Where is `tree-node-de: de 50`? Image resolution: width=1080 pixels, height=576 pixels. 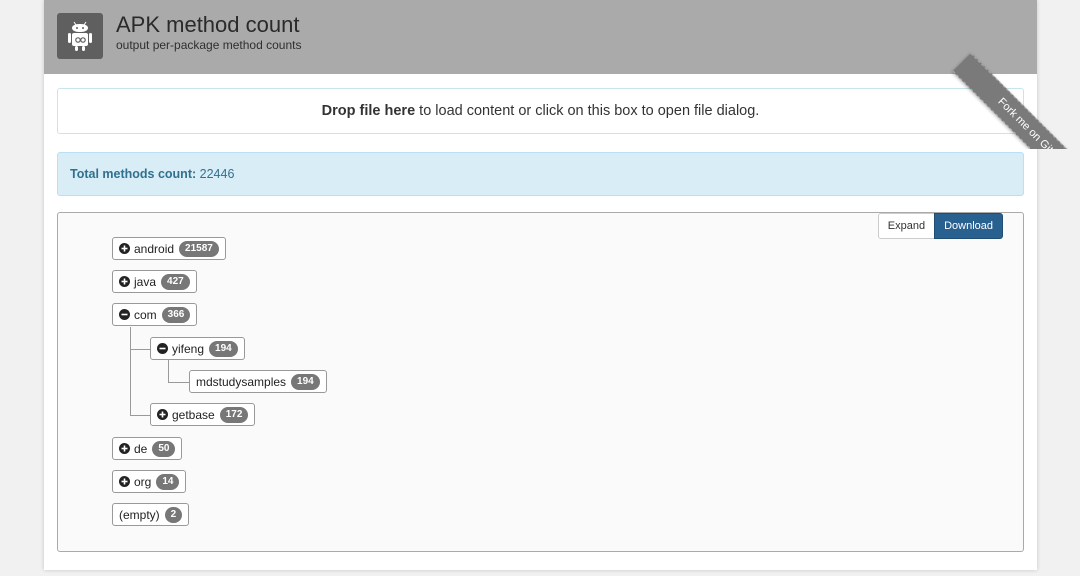 tree-node-de: de 50 is located at coordinates (147, 448).